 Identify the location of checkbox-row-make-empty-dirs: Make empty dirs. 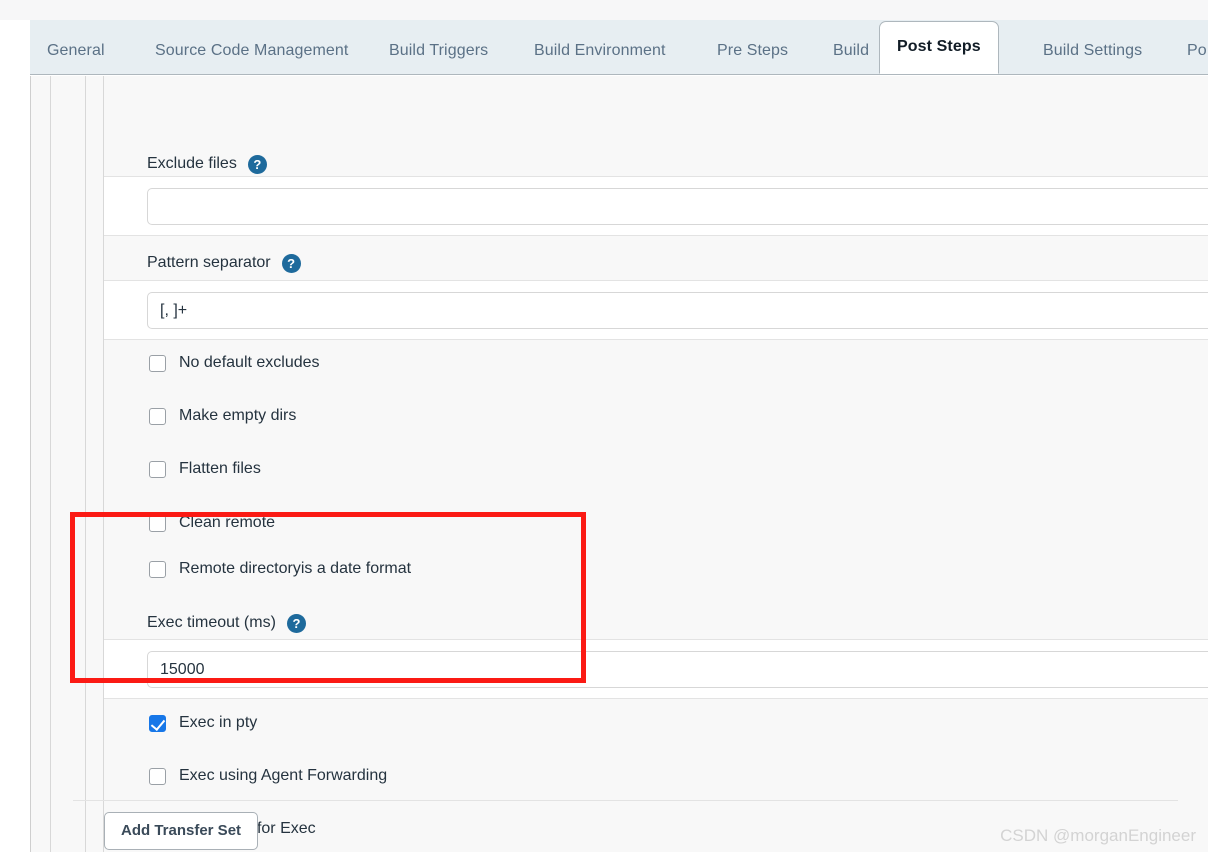
(222, 416).